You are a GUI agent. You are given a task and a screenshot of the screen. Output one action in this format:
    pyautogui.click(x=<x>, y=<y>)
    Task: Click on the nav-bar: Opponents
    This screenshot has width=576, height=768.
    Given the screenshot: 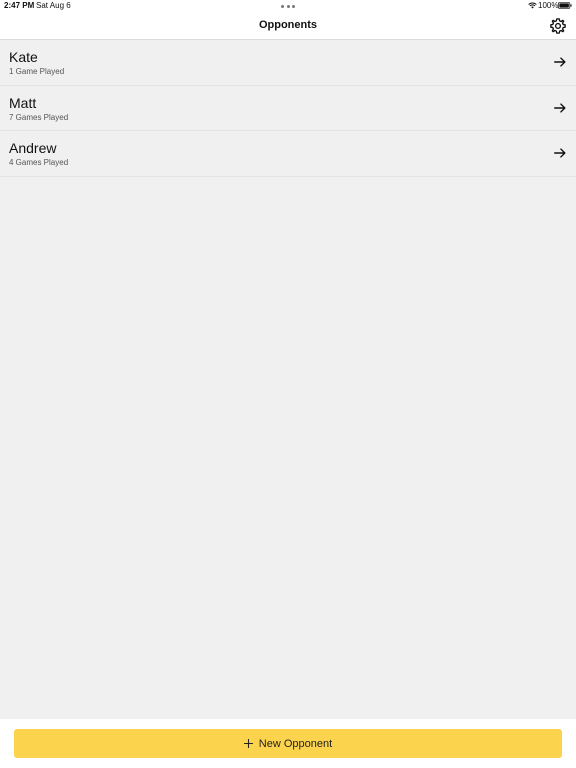 What is the action you would take?
    pyautogui.click(x=288, y=26)
    